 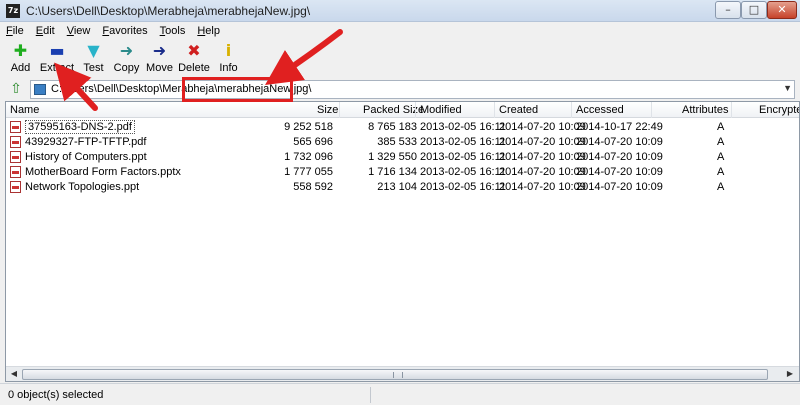 What do you see at coordinates (57, 68) in the screenshot?
I see `extract-label: Extract` at bounding box center [57, 68].